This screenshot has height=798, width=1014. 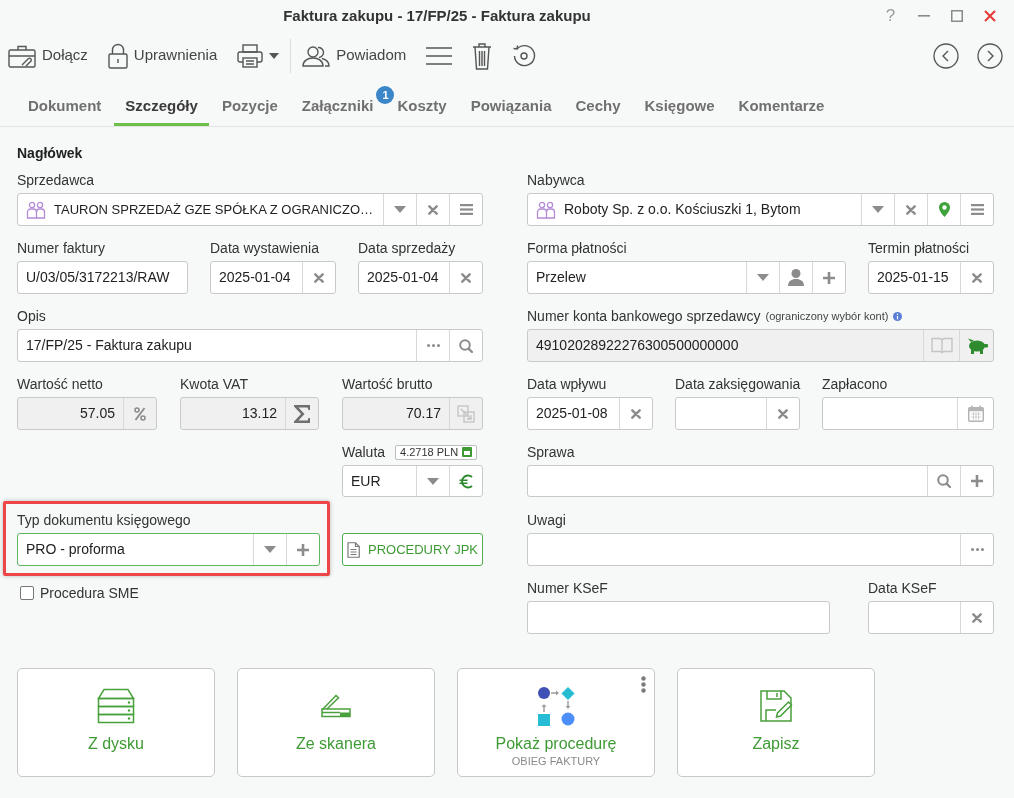 I want to click on issue-date-field: 2025-01-04, so click(x=273, y=277).